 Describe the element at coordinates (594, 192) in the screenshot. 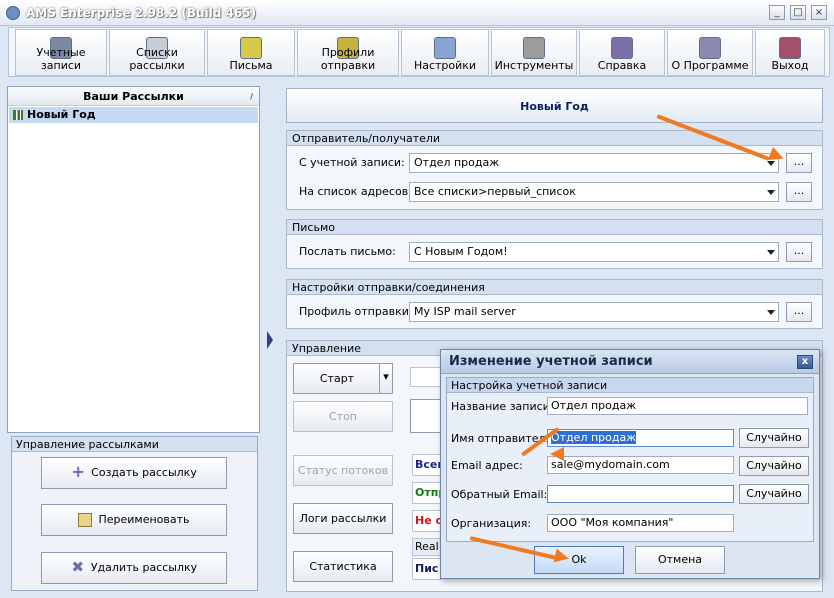

I see `address-list-select: Все списки>первый_список` at that location.